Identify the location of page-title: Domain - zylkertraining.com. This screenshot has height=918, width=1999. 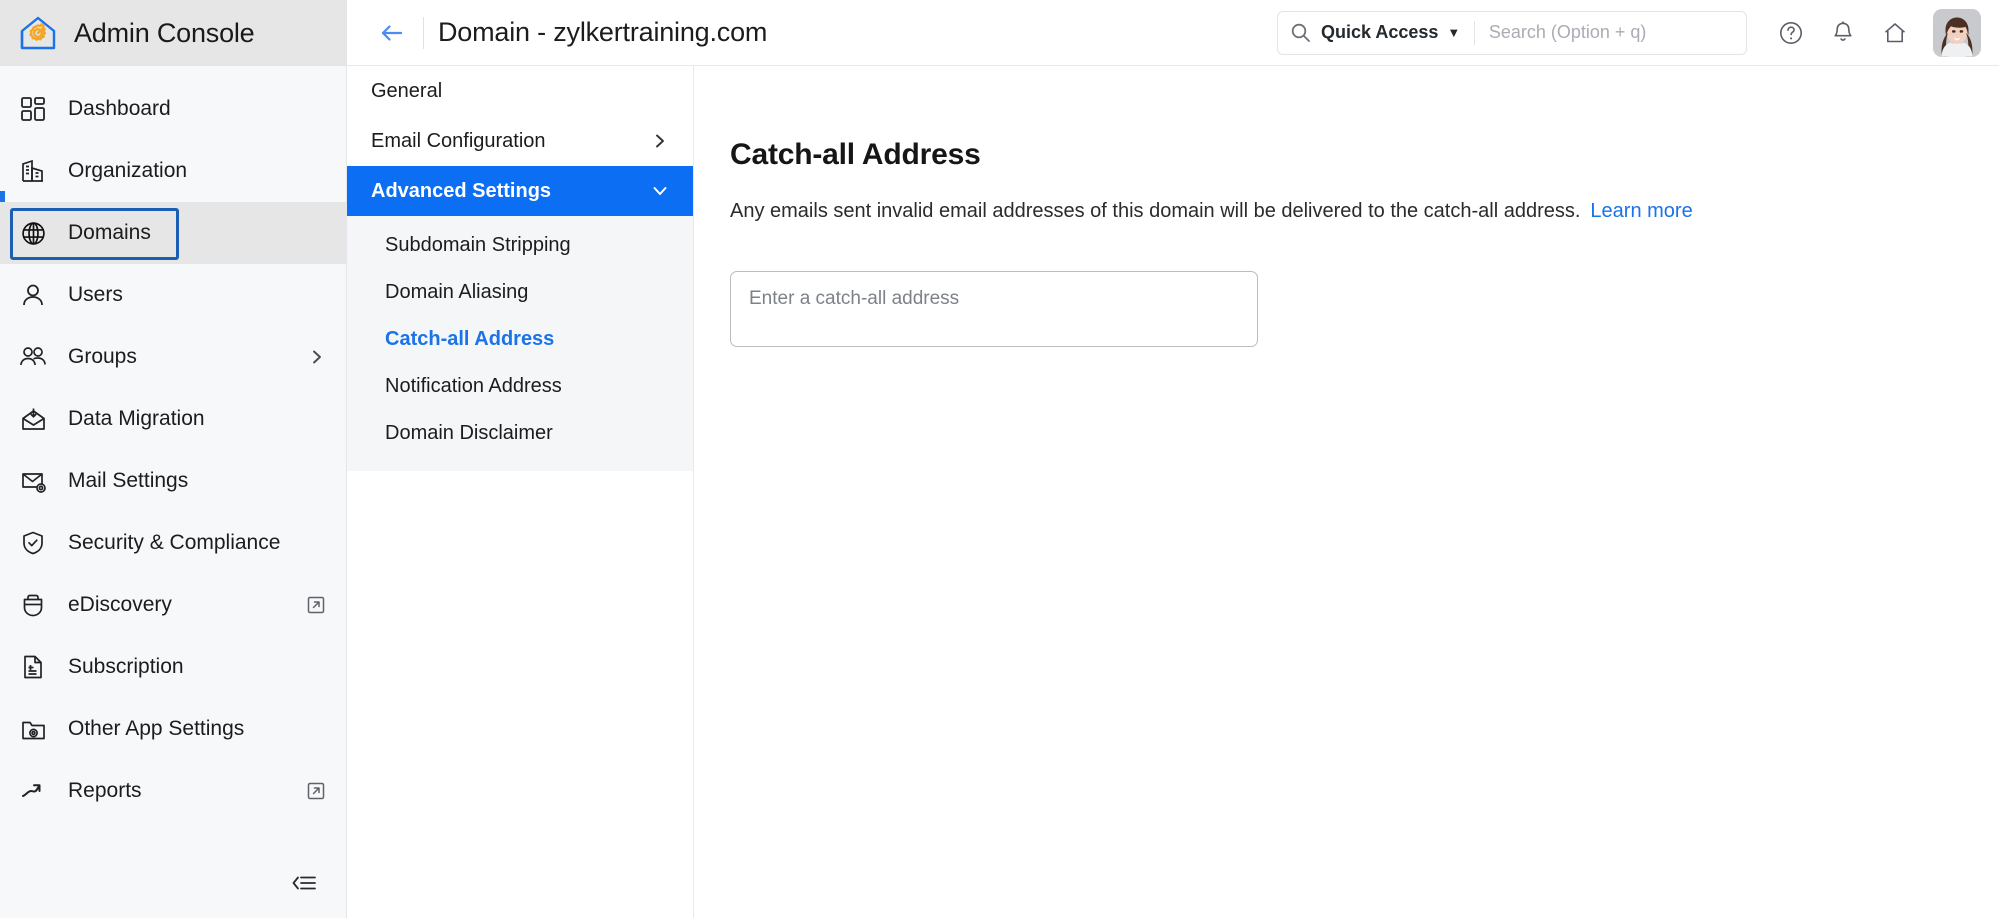
(603, 32).